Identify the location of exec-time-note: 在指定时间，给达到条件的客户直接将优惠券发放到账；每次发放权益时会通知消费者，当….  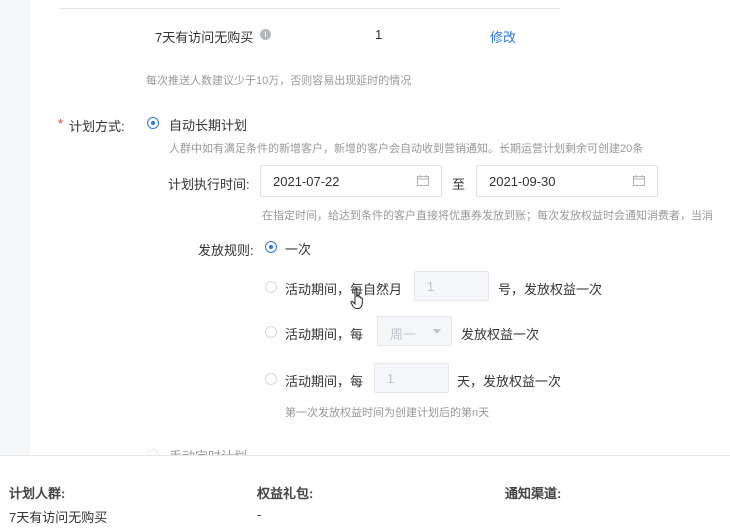
(487, 216).